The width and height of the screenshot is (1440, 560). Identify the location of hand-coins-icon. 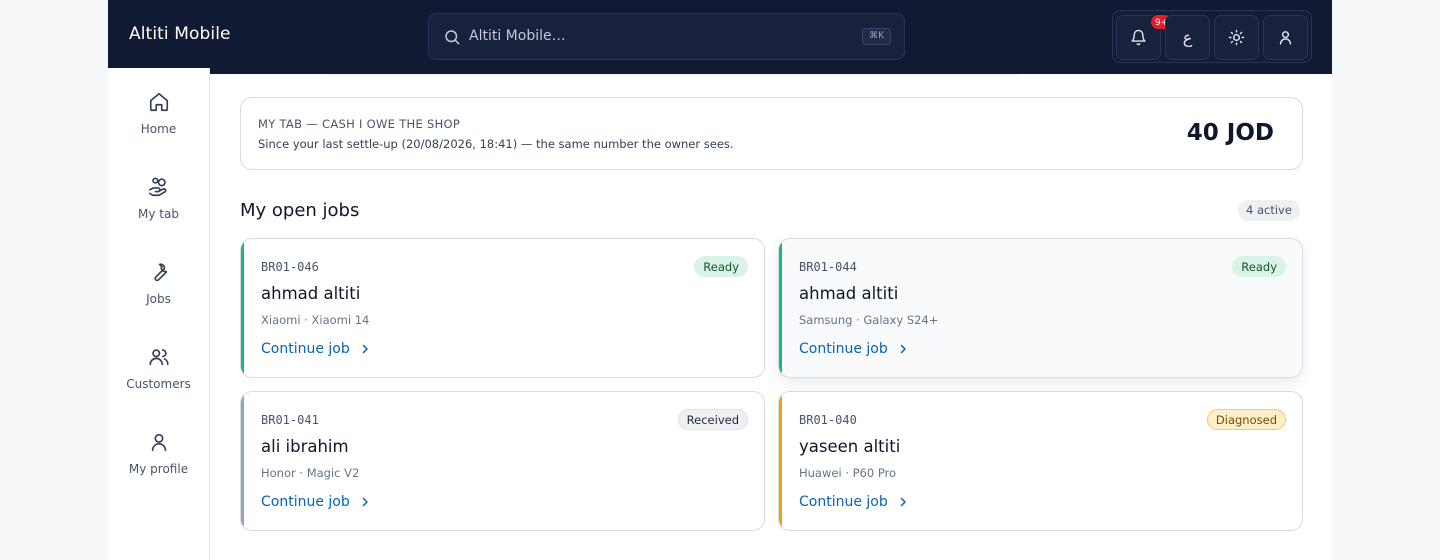
(157, 187).